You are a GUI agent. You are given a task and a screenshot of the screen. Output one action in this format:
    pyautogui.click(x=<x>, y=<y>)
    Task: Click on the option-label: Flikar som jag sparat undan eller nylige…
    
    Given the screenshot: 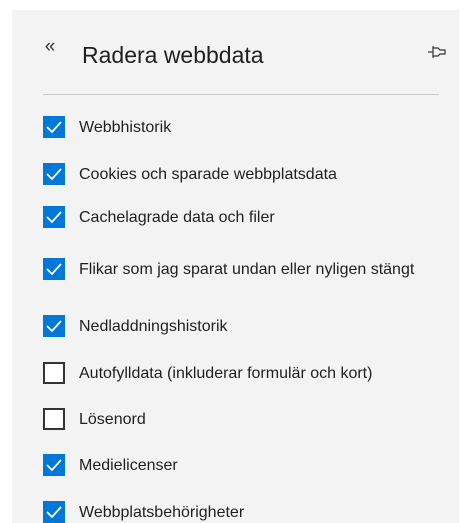 What is the action you would take?
    pyautogui.click(x=247, y=269)
    